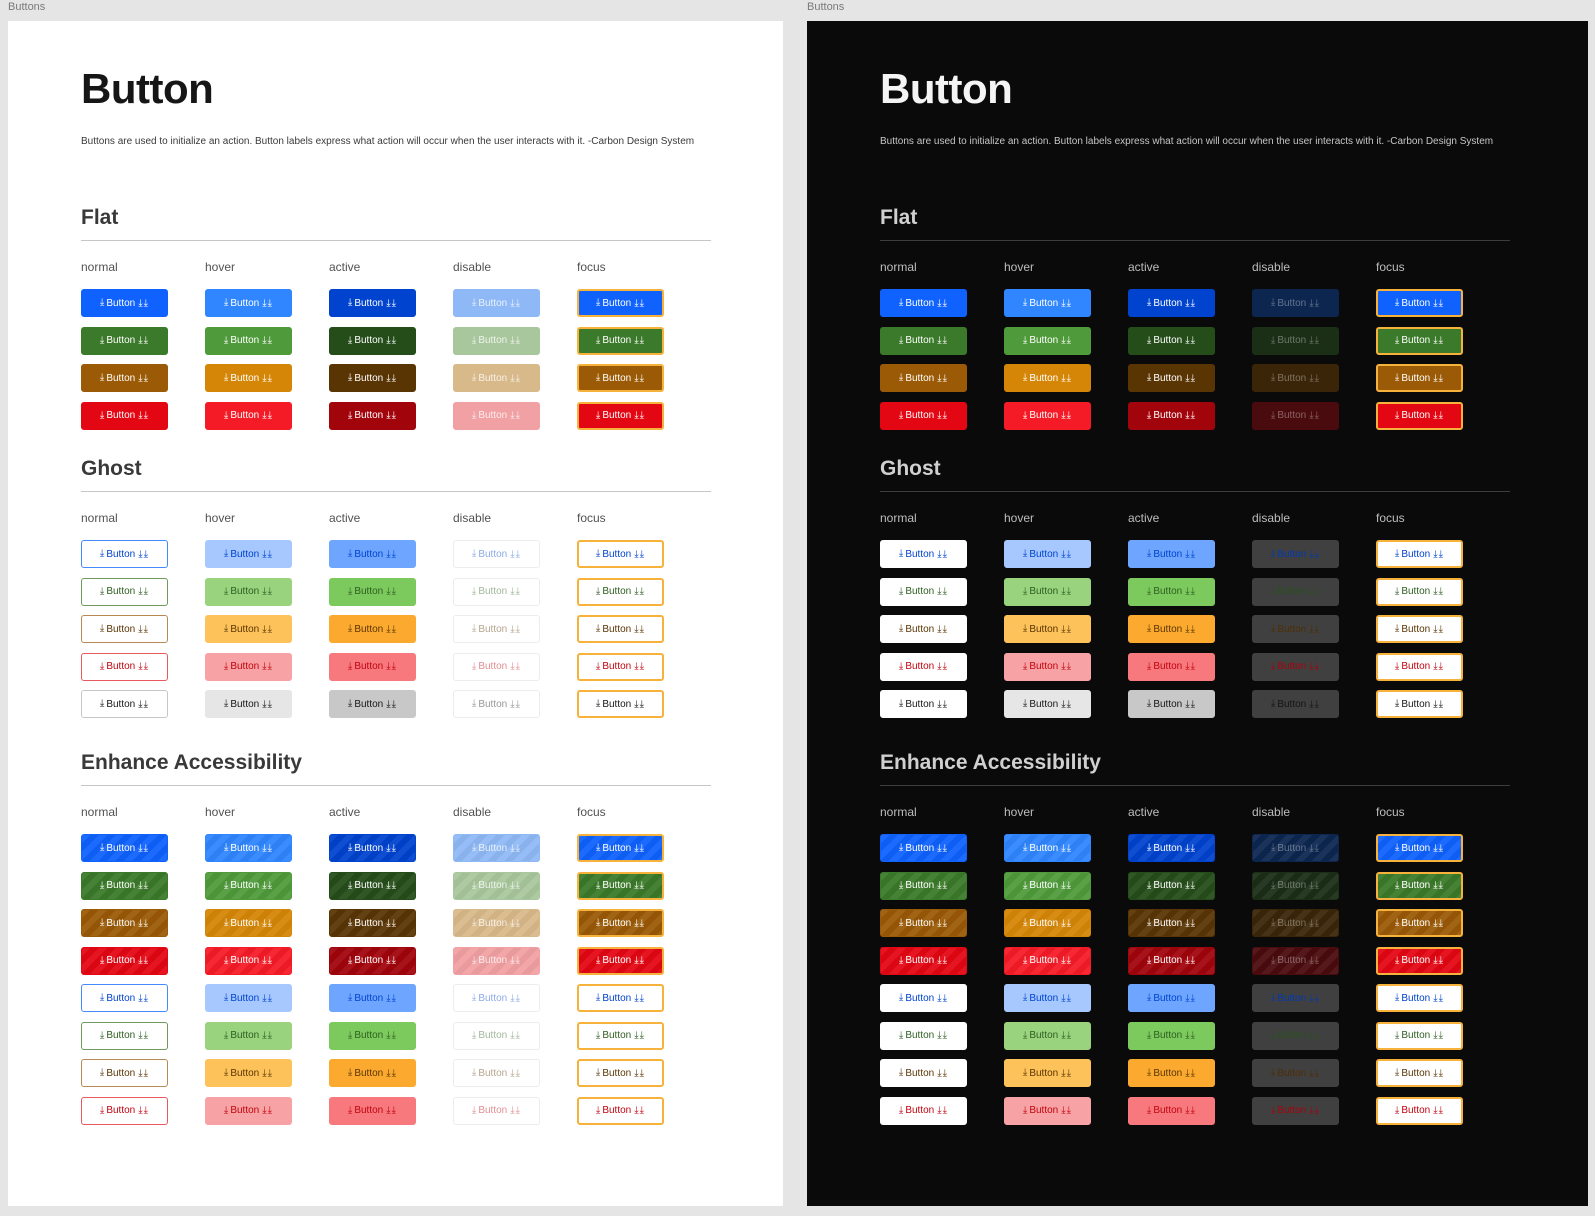  What do you see at coordinates (248, 704) in the screenshot?
I see `button-neutral-hover: ⤓ Button ⤓⤓` at bounding box center [248, 704].